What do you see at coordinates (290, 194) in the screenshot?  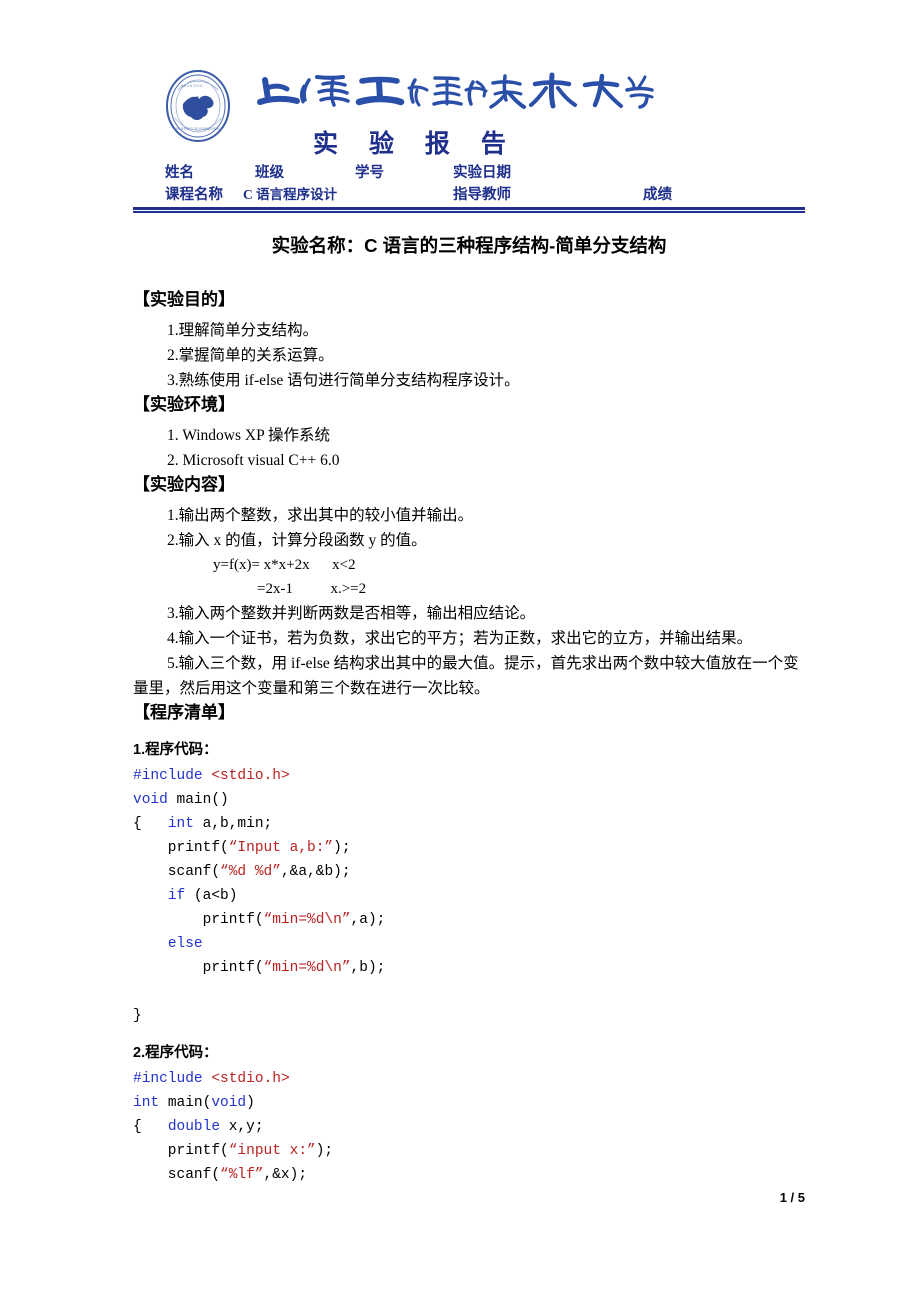 I see `course-value: C 语言程序设计` at bounding box center [290, 194].